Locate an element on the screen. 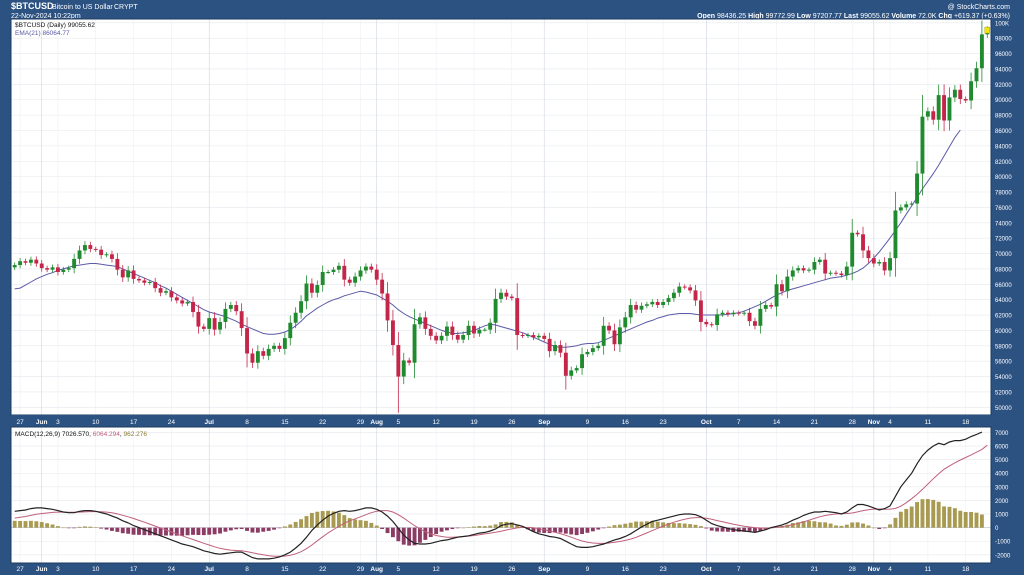 Image resolution: width=1024 pixels, height=575 pixels. exchange-label: CRYPT is located at coordinates (126, 7).